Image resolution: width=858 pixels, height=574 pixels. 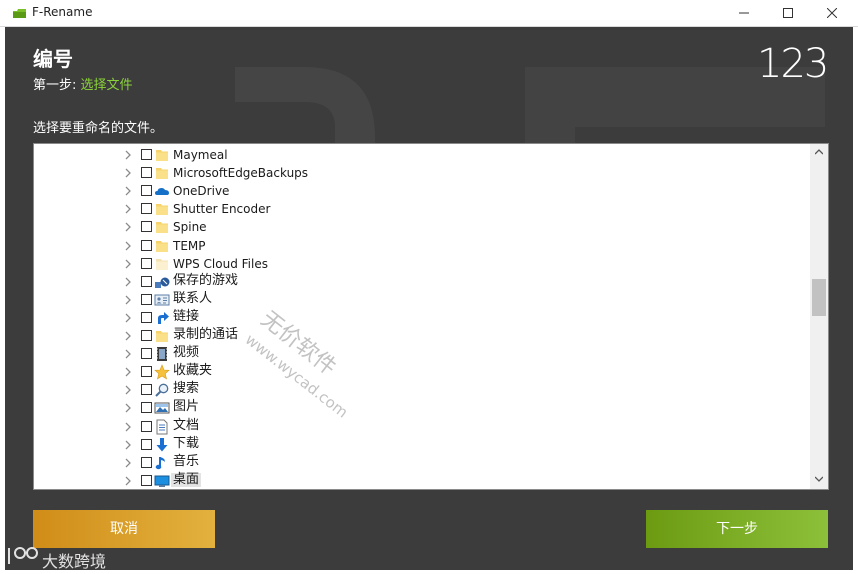 What do you see at coordinates (789, 13) in the screenshot?
I see `maximize-button` at bounding box center [789, 13].